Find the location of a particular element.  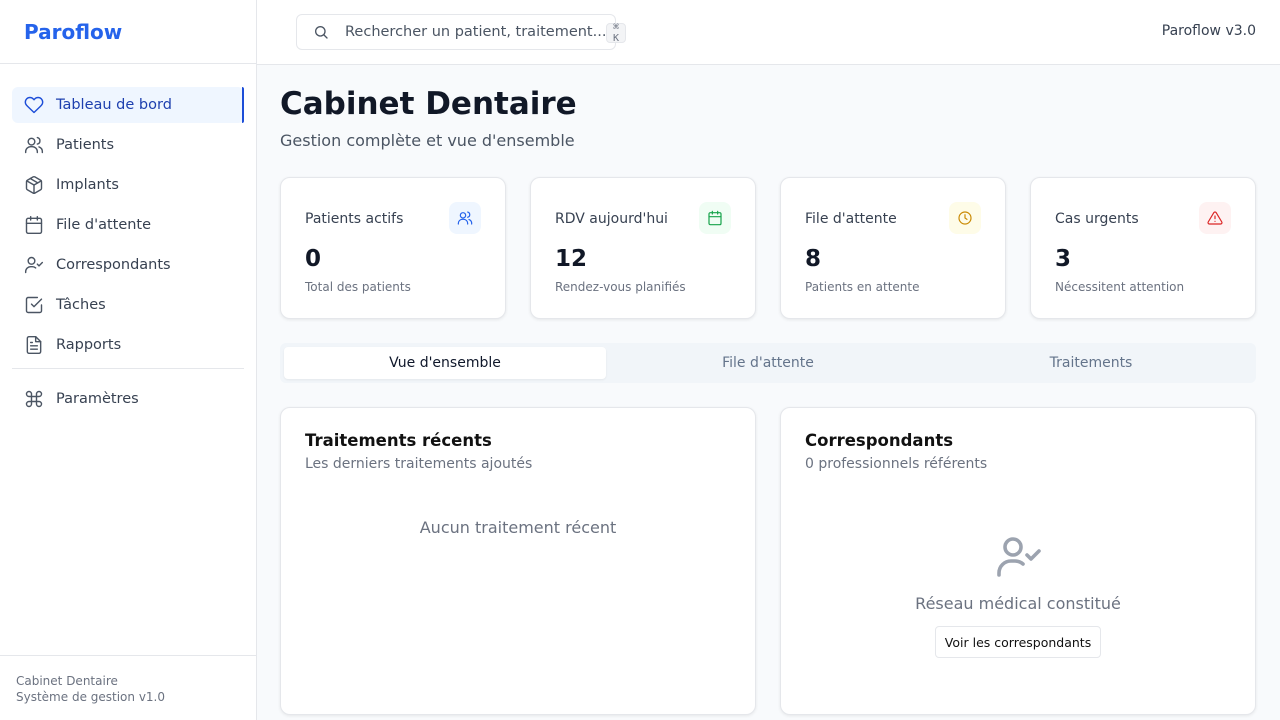

stat-label: RDV aujourd'hui is located at coordinates (611, 219).